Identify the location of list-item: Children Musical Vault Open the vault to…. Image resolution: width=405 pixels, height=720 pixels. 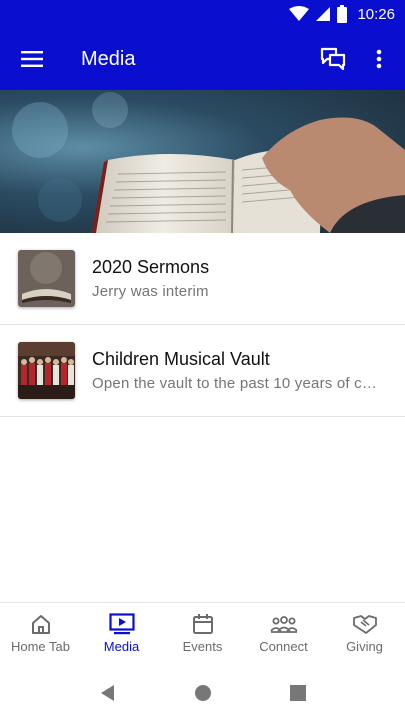
(202, 371).